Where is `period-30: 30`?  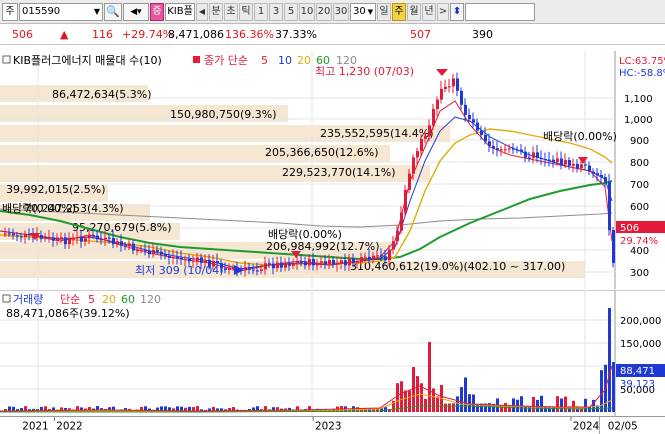 period-30: 30 is located at coordinates (341, 11).